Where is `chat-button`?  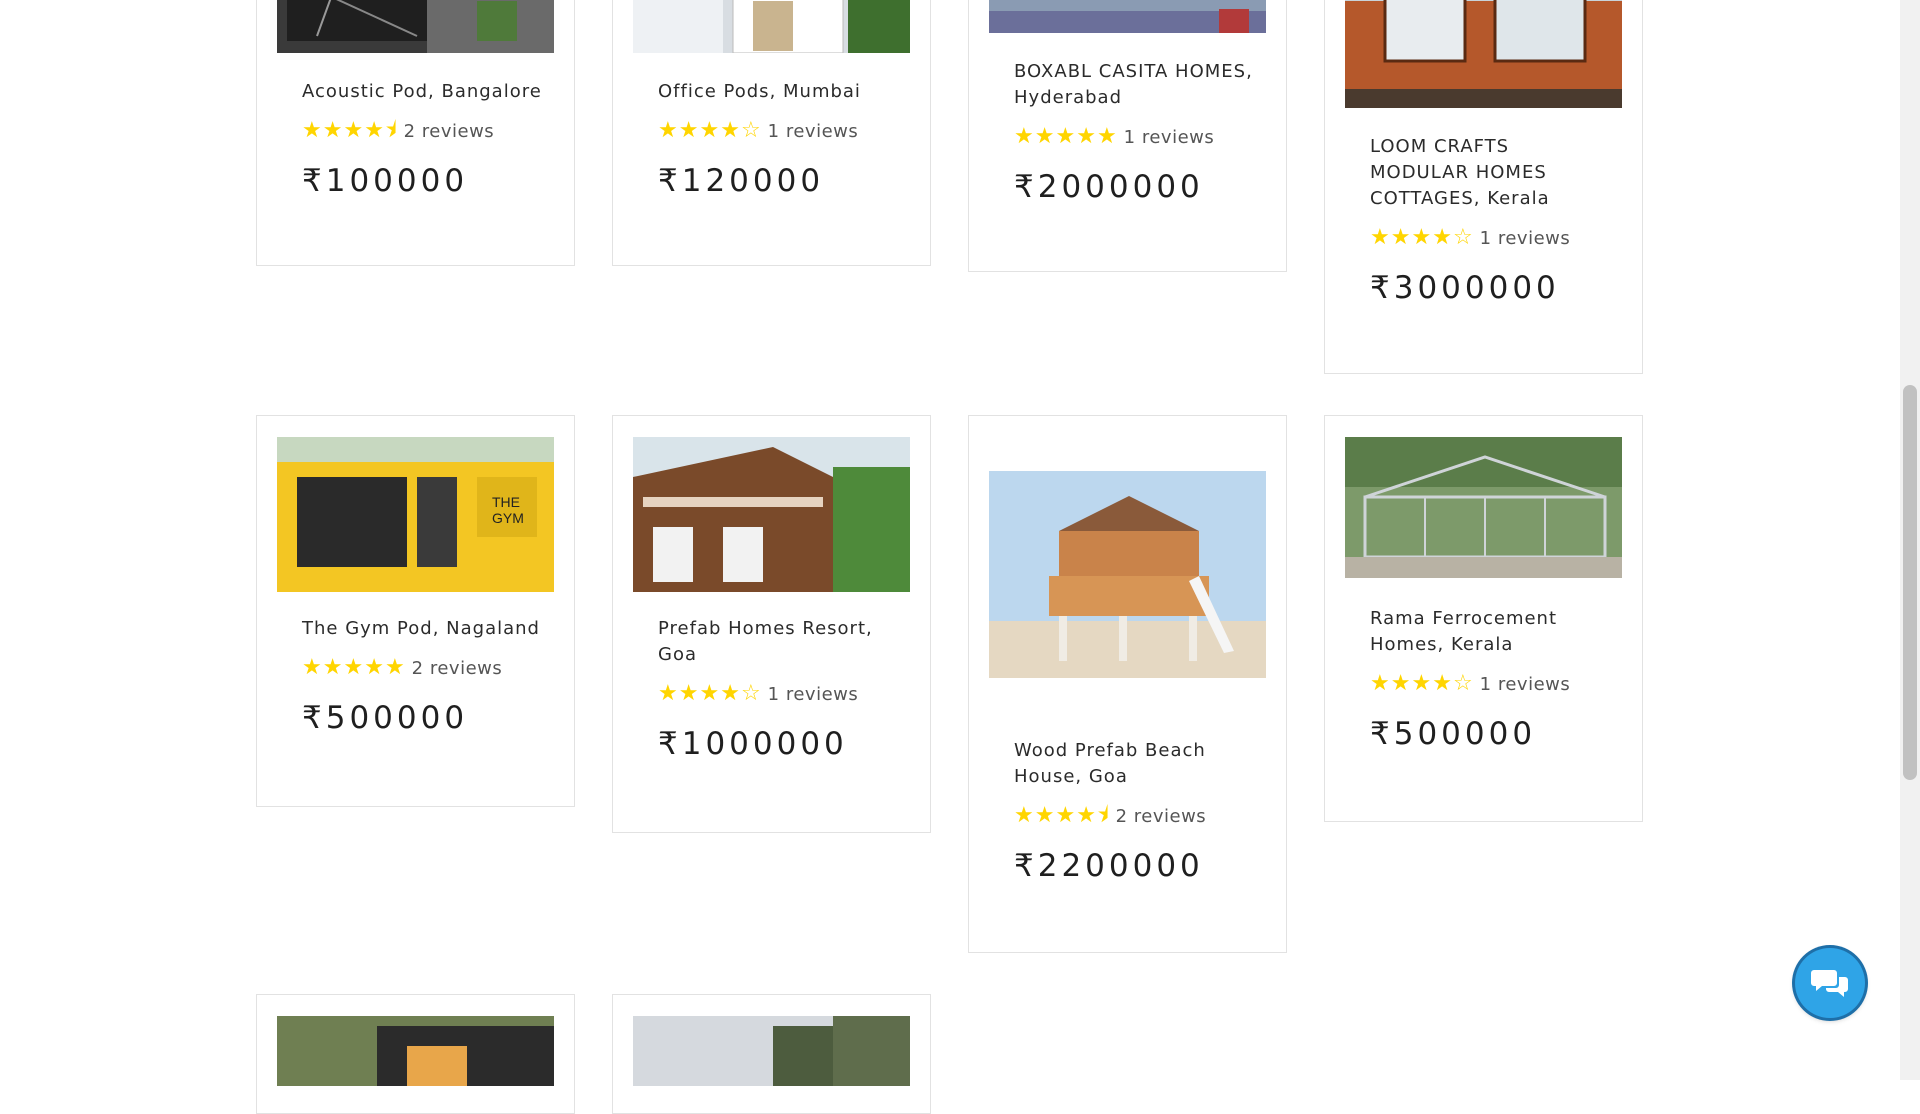
chat-button is located at coordinates (1830, 983).